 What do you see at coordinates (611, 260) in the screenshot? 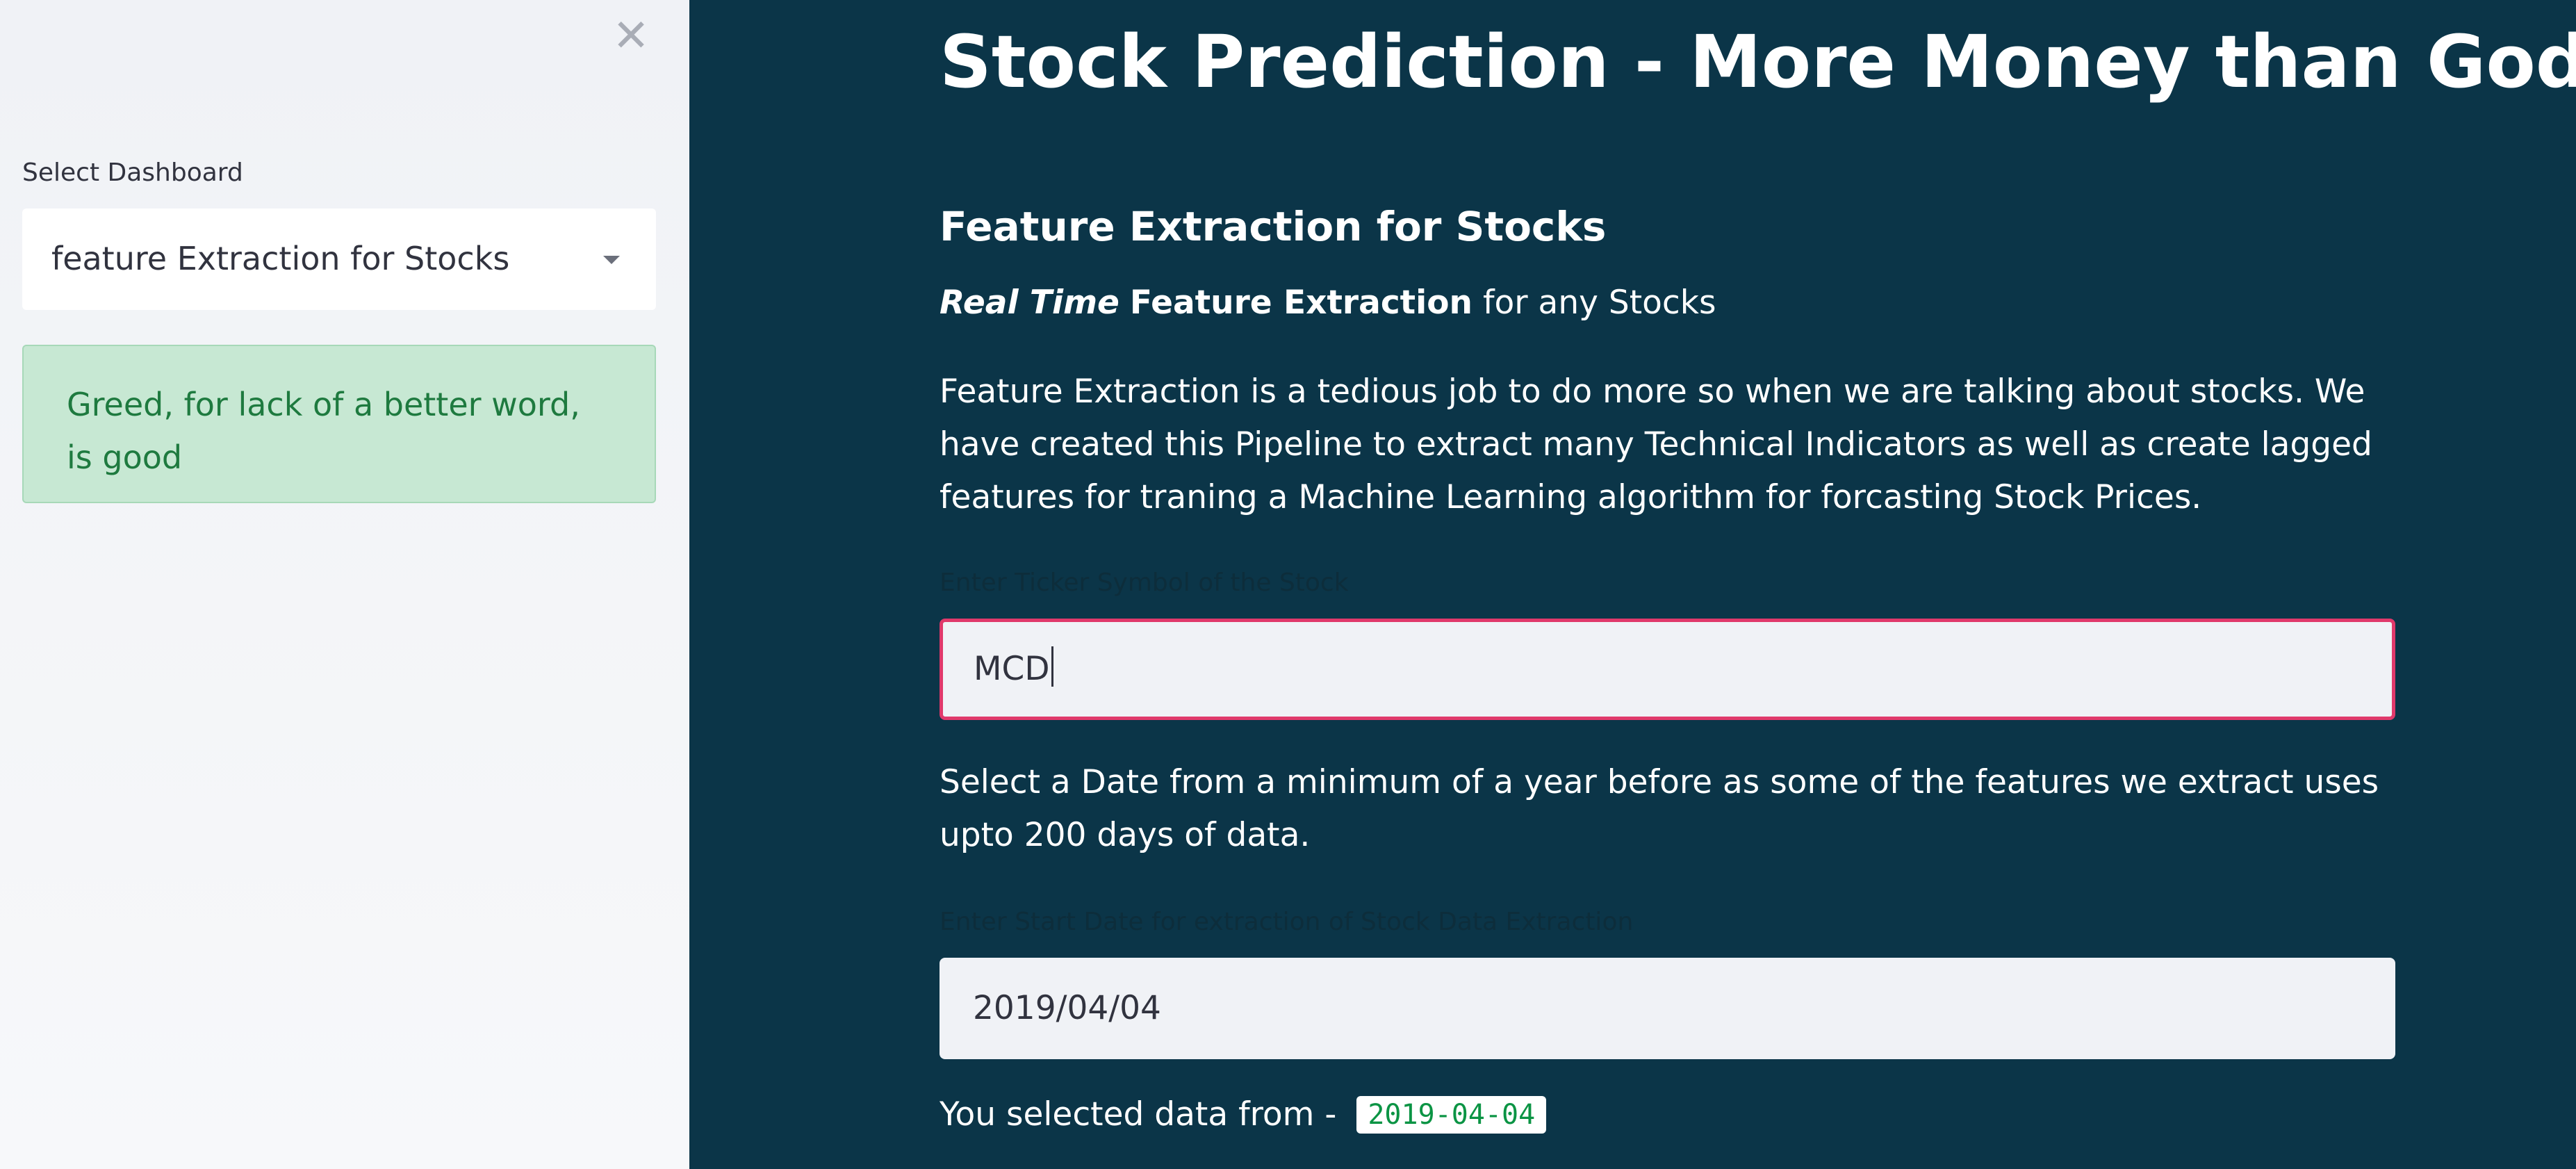
I see `chevron-down-icon` at bounding box center [611, 260].